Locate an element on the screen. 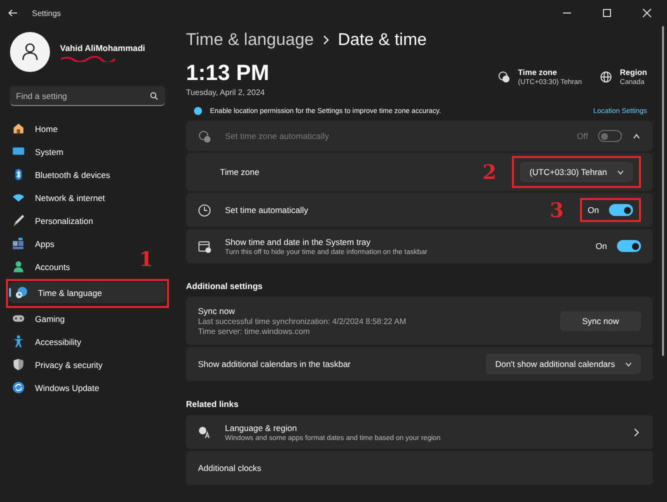 Image resolution: width=667 pixels, height=502 pixels. user-name: Vahid AliMohammadi is located at coordinates (103, 47).